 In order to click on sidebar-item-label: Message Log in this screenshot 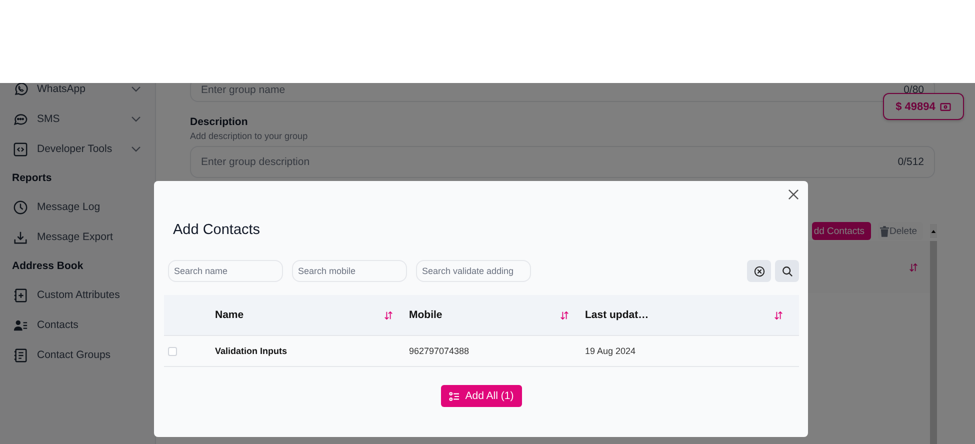, I will do `click(69, 207)`.